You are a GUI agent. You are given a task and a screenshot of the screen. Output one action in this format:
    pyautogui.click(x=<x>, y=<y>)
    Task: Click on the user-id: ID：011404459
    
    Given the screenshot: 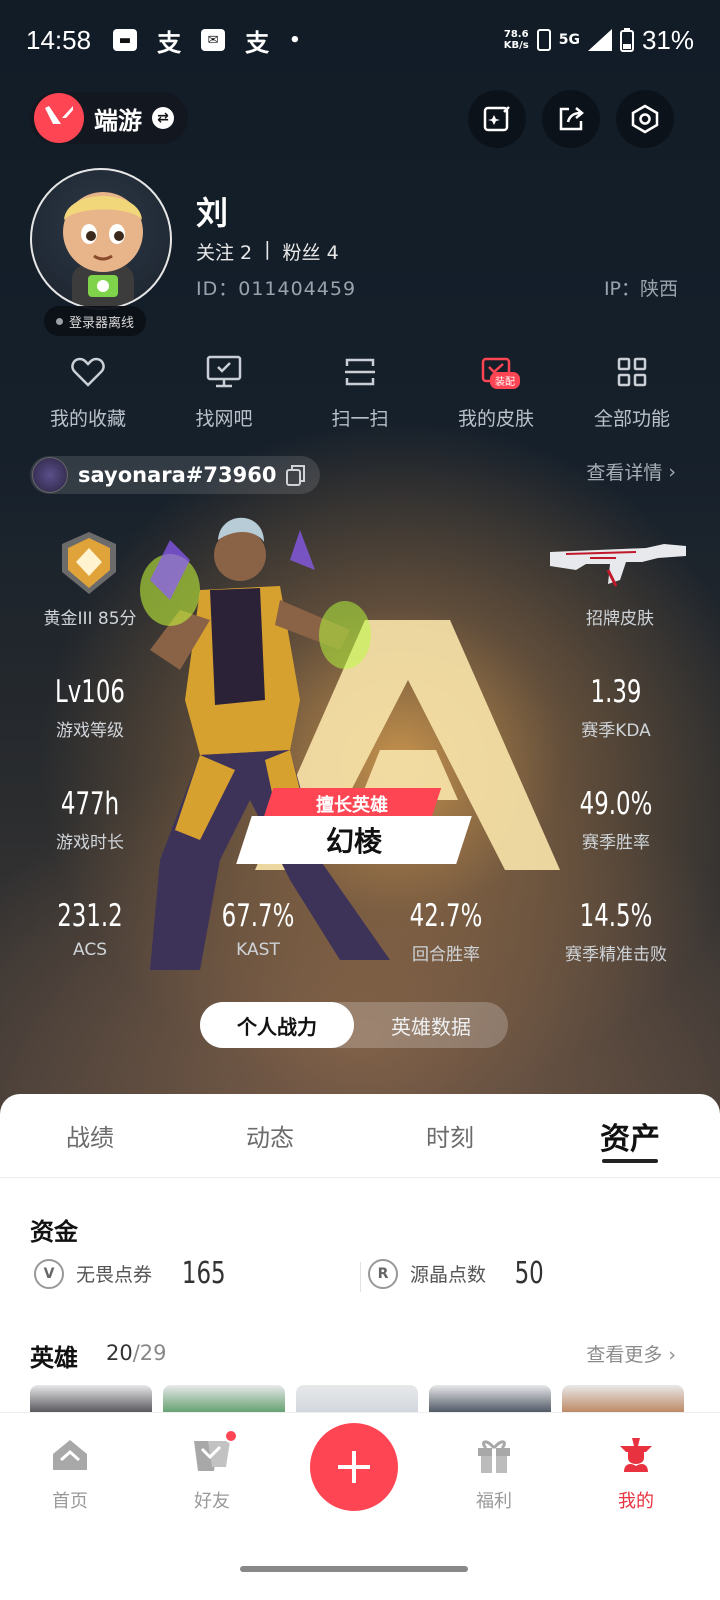 What is the action you would take?
    pyautogui.click(x=276, y=289)
    